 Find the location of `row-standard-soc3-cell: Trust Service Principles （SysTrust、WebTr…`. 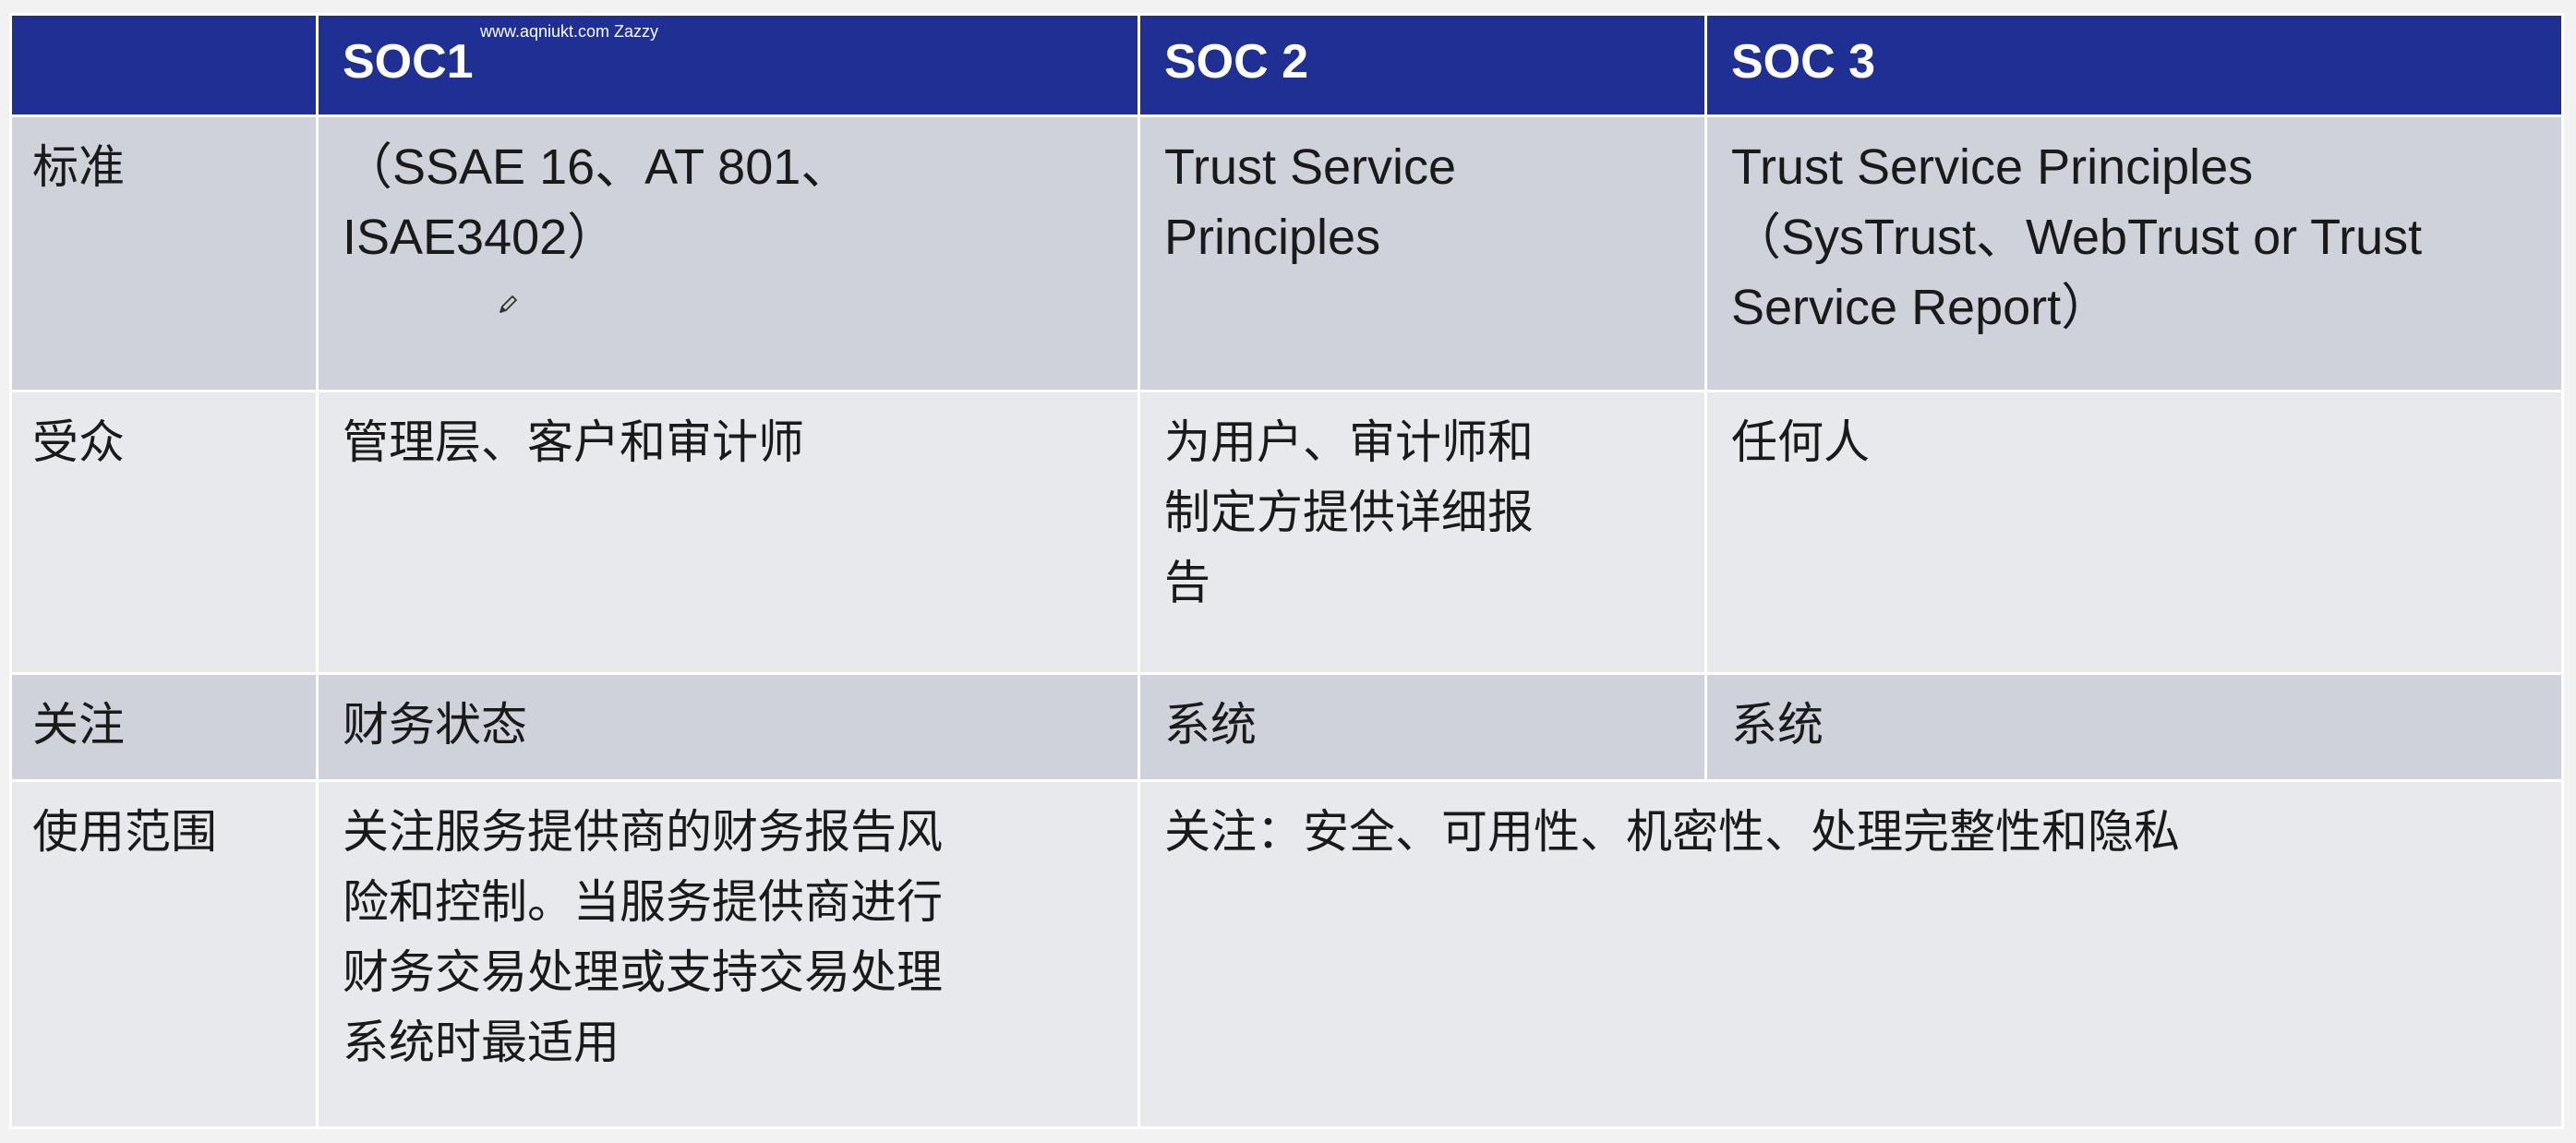

row-standard-soc3-cell: Trust Service Principles （SysTrust、WebTr… is located at coordinates (2134, 253).